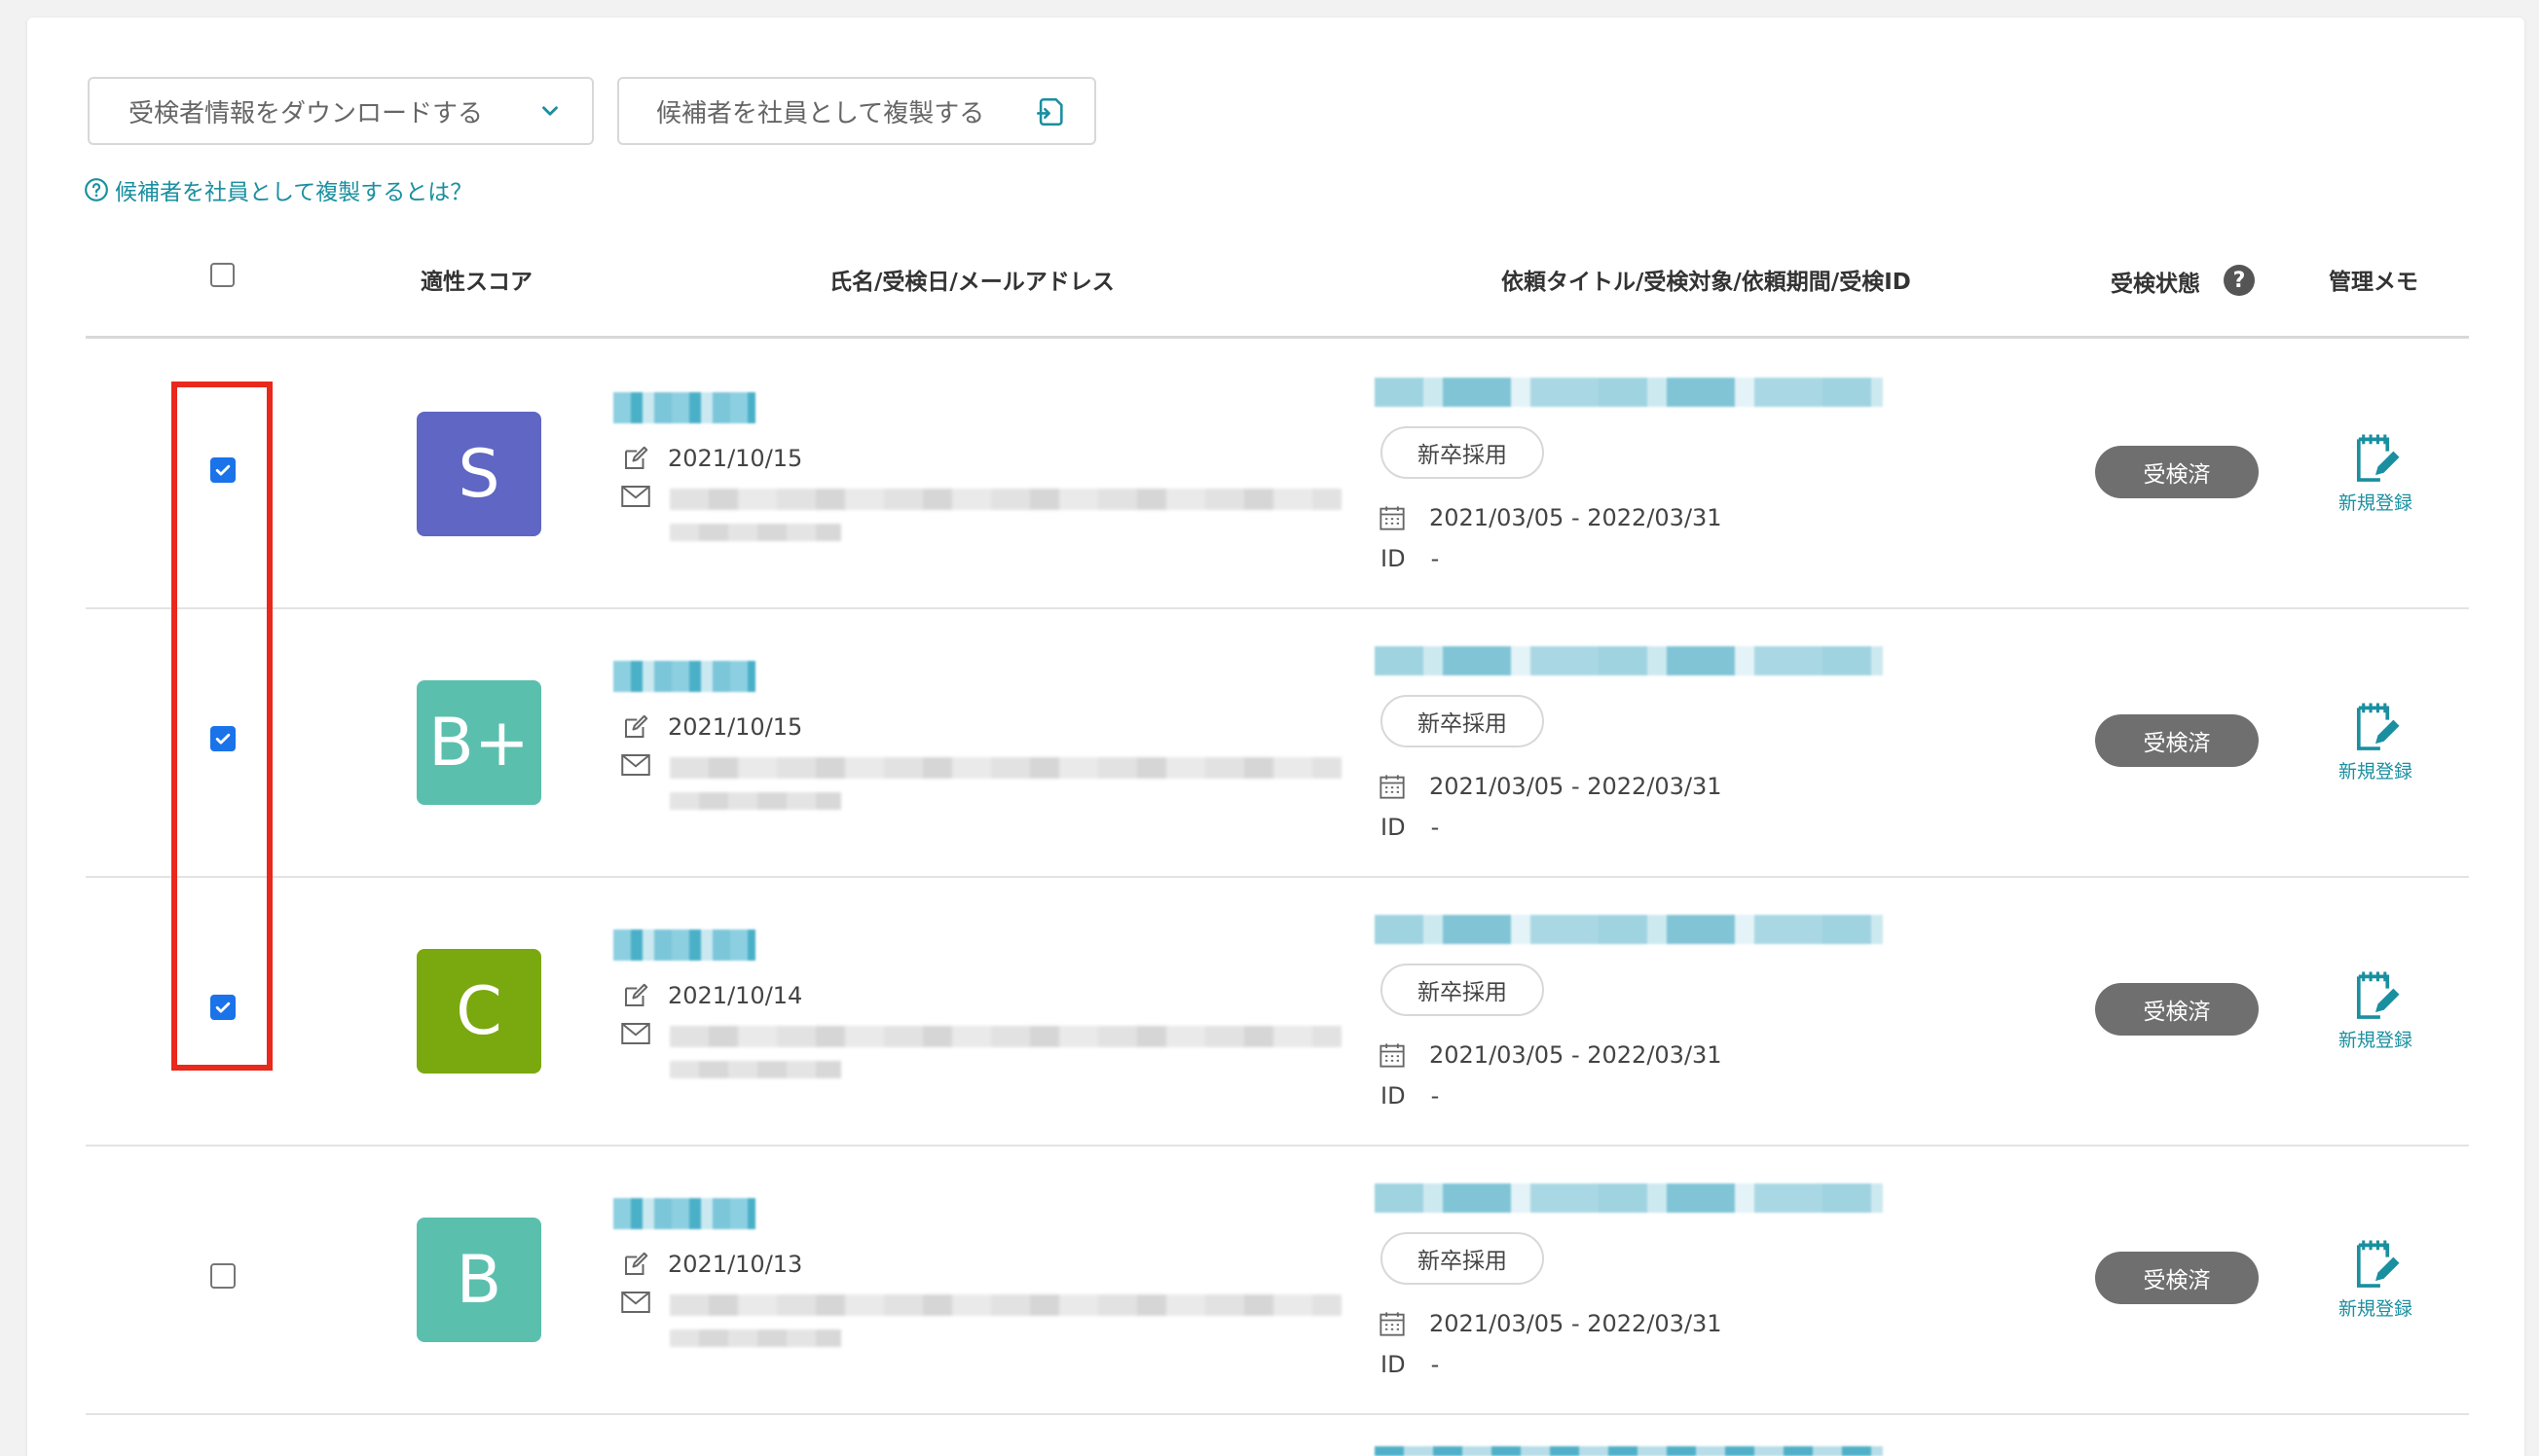 The image size is (2539, 1456). What do you see at coordinates (222, 275) in the screenshot?
I see `select-all-checkbox` at bounding box center [222, 275].